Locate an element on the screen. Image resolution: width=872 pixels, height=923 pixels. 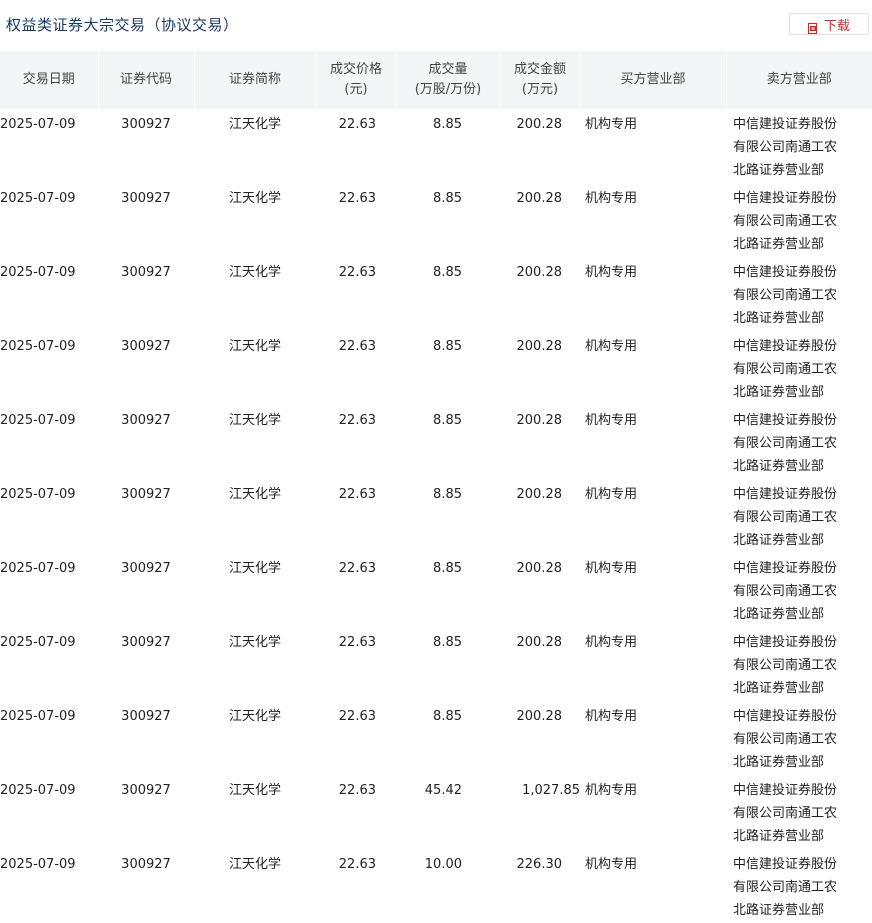
column-header-security-name: 证券简称 is located at coordinates (255, 80).